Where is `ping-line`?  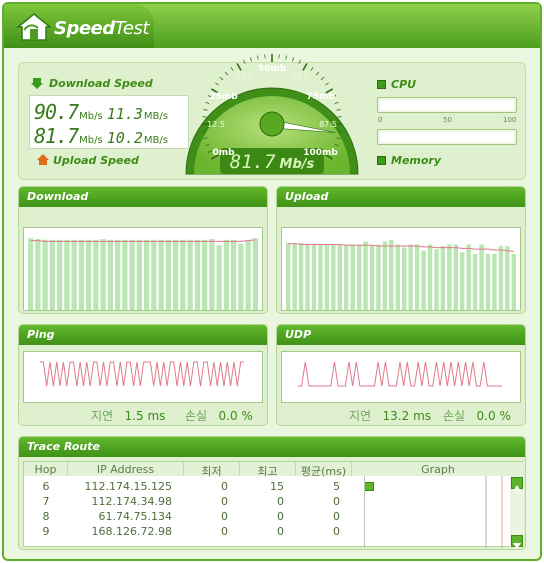 ping-line is located at coordinates (142, 374).